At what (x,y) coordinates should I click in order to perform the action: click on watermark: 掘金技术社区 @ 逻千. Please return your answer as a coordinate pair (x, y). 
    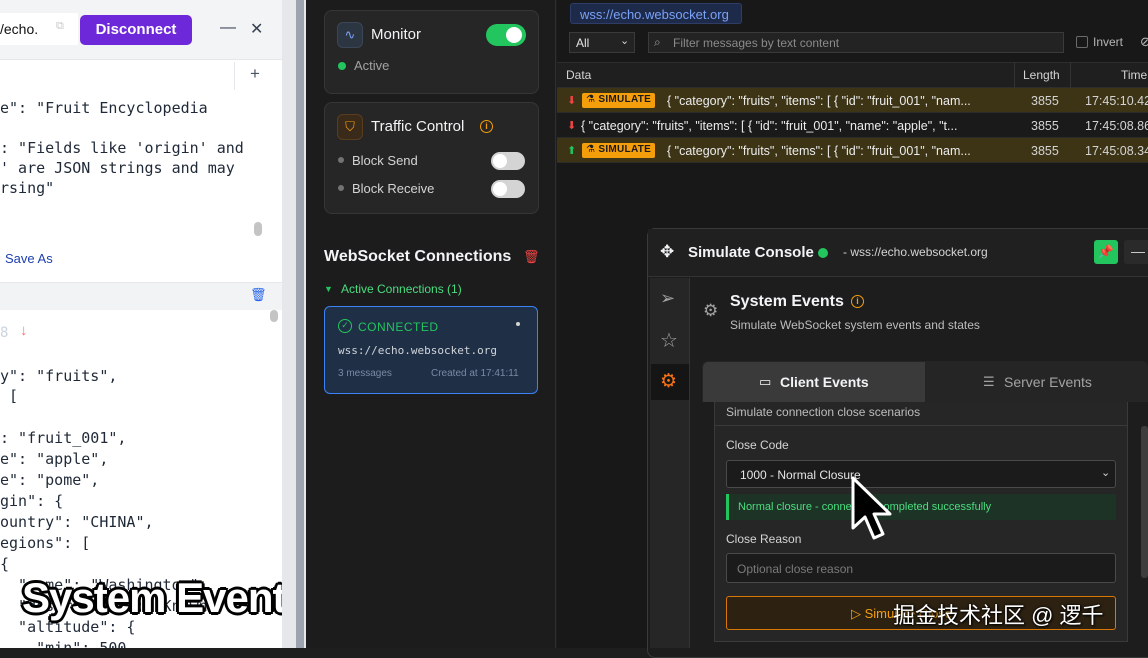
    Looking at the image, I should click on (998, 615).